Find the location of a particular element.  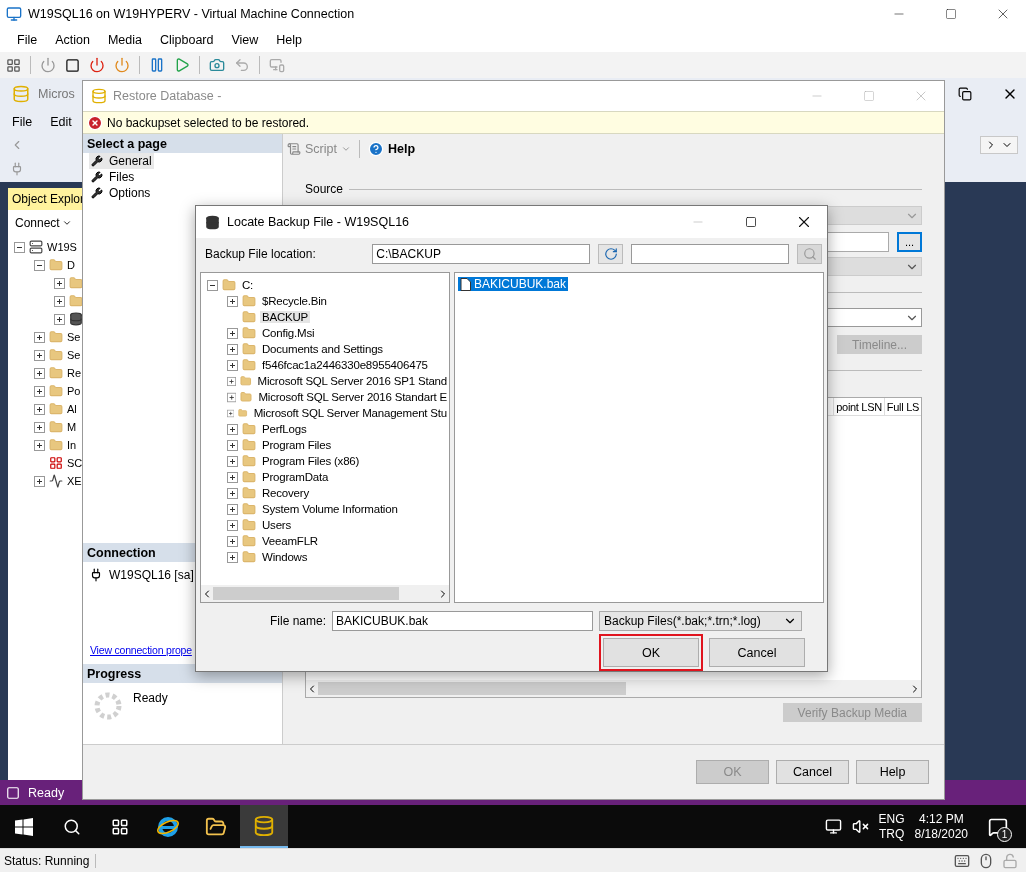

page-item: General is located at coordinates (121, 161).